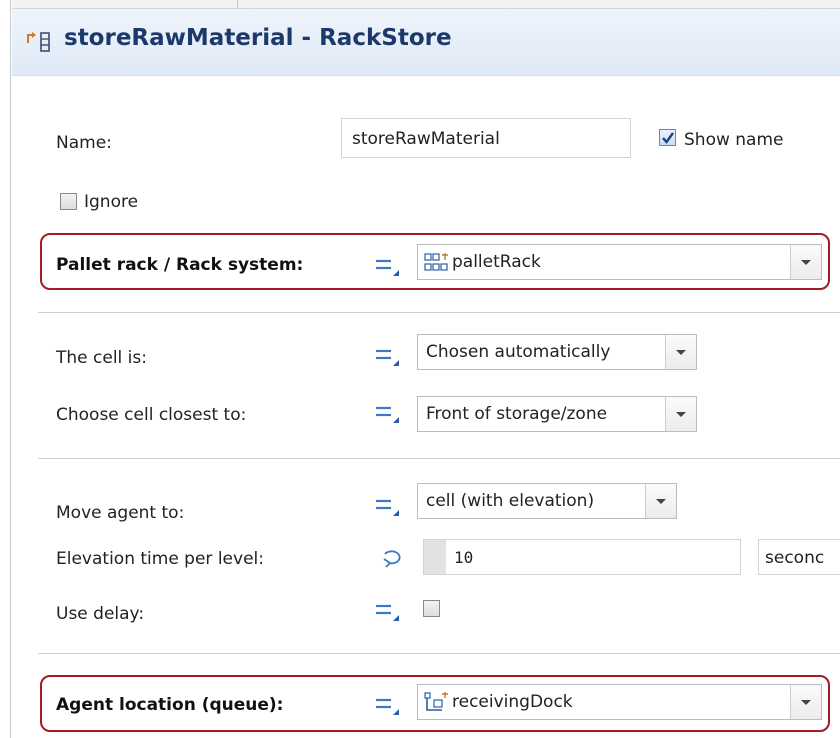 Image resolution: width=840 pixels, height=738 pixels. I want to click on path-node-icon, so click(436, 701).